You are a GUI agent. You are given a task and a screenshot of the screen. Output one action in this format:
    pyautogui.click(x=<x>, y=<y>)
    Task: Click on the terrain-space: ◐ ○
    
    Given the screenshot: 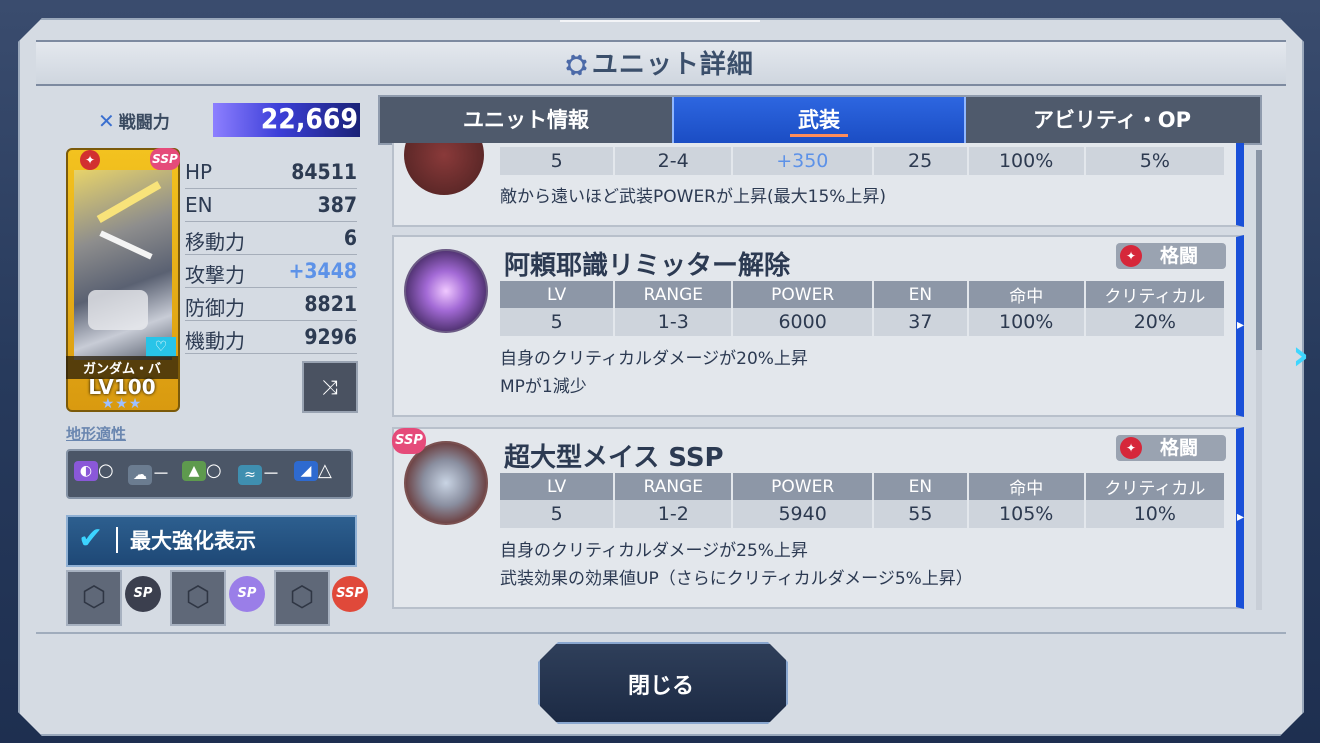 What is the action you would take?
    pyautogui.click(x=99, y=473)
    